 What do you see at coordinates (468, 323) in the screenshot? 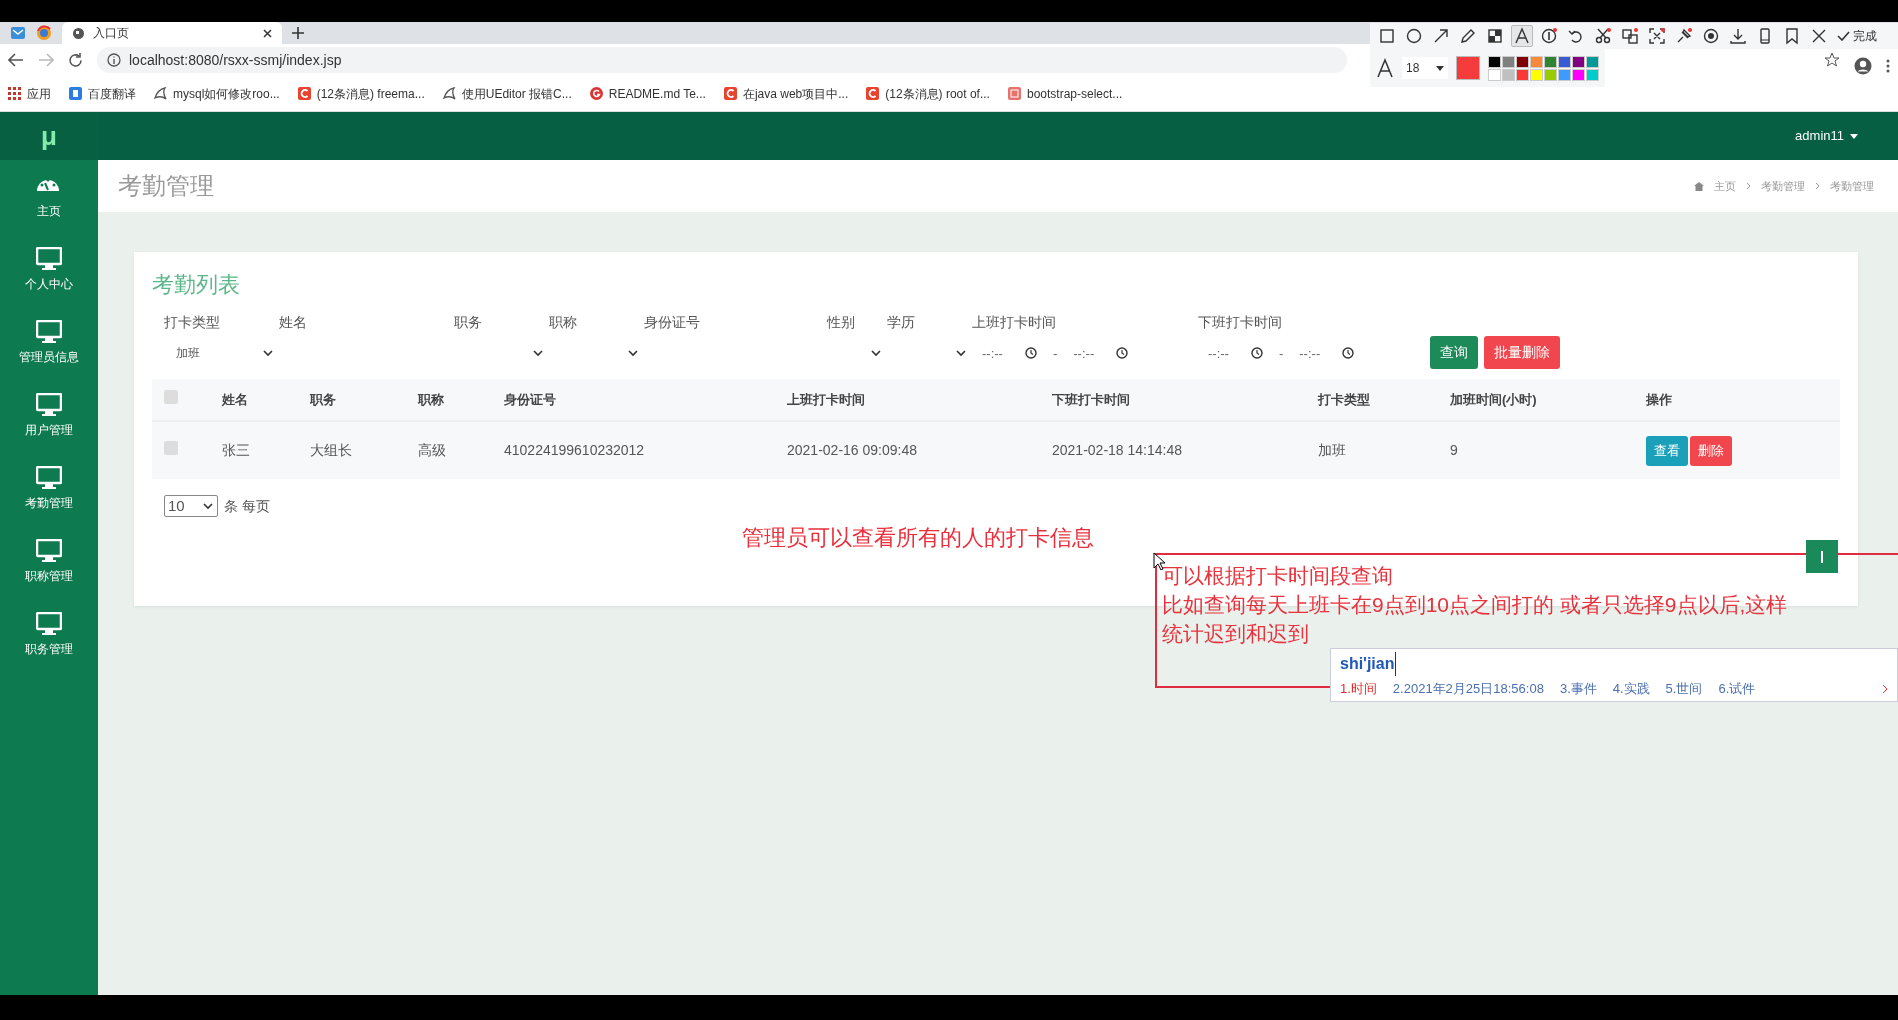
I see `filter-label: 职务` at bounding box center [468, 323].